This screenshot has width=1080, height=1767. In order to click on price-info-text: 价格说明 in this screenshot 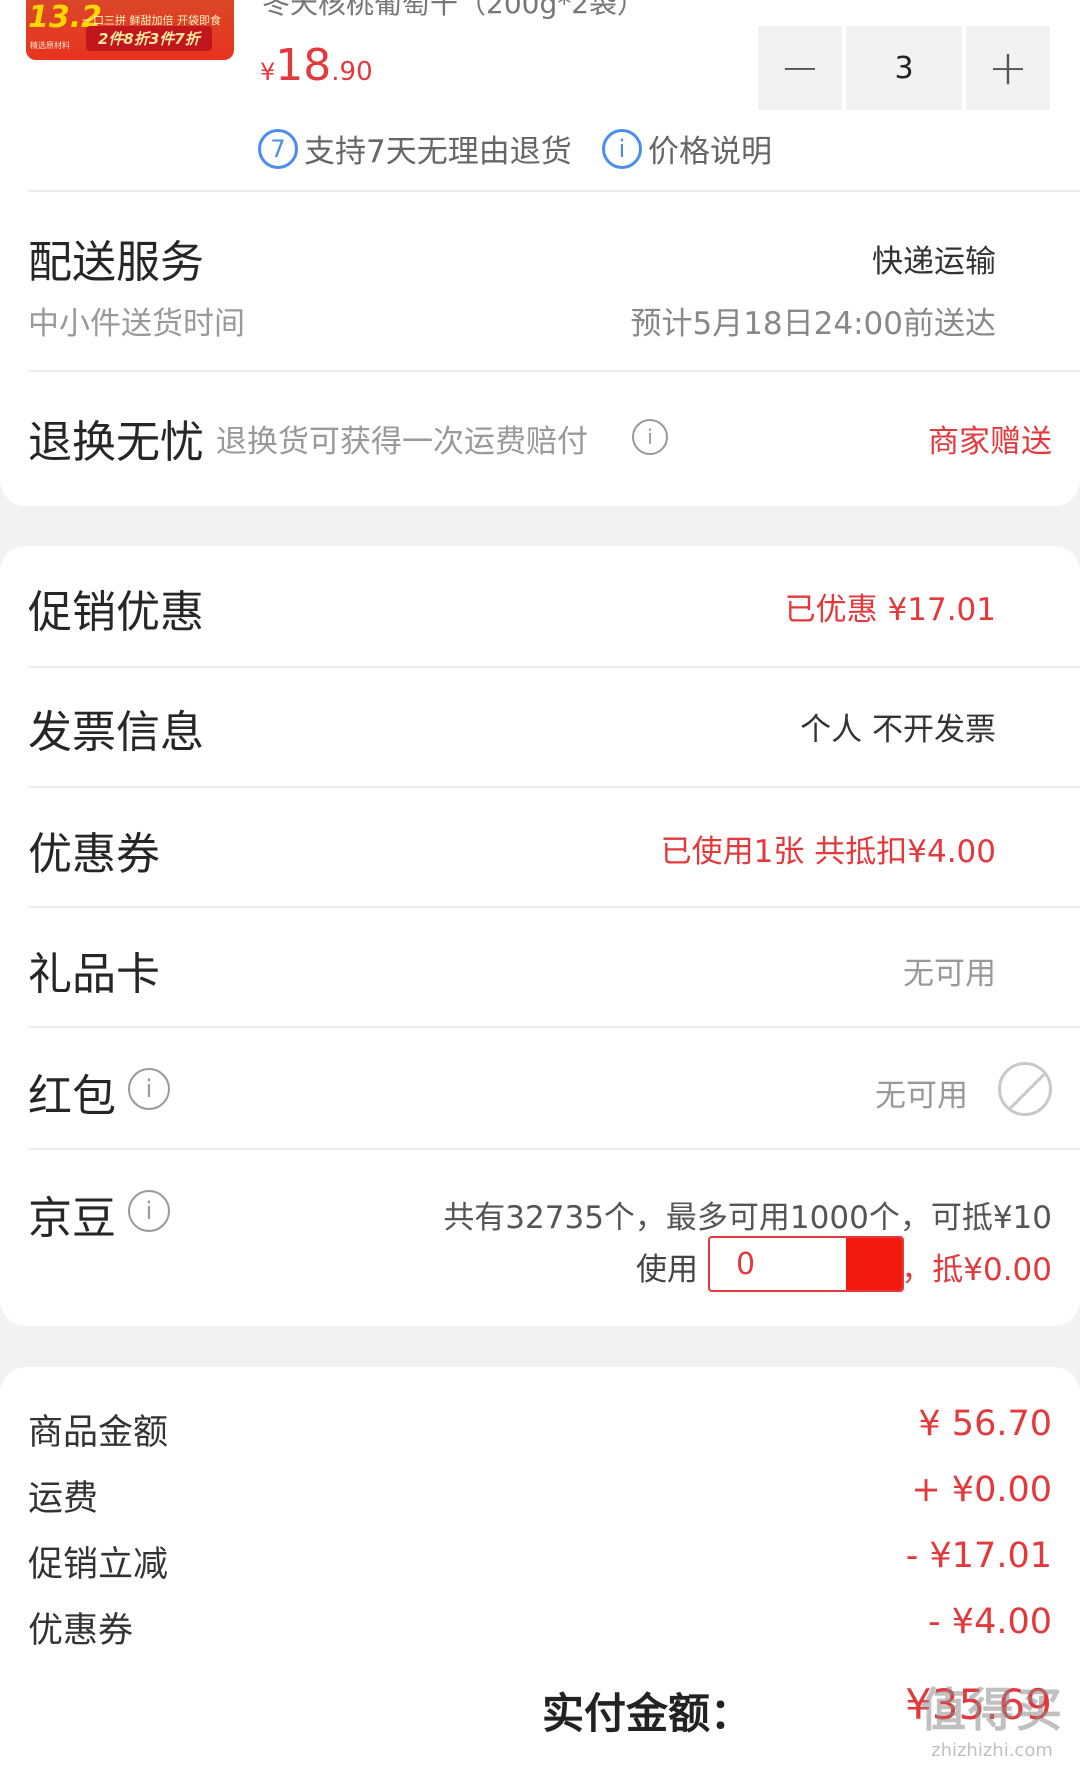, I will do `click(710, 152)`.